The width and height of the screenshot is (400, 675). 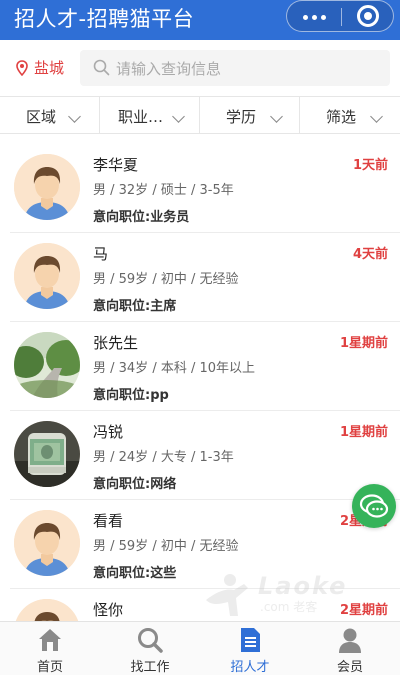 I want to click on candidate-meta: 男 / 24岁 / 大专 / 1-3年, so click(x=163, y=457).